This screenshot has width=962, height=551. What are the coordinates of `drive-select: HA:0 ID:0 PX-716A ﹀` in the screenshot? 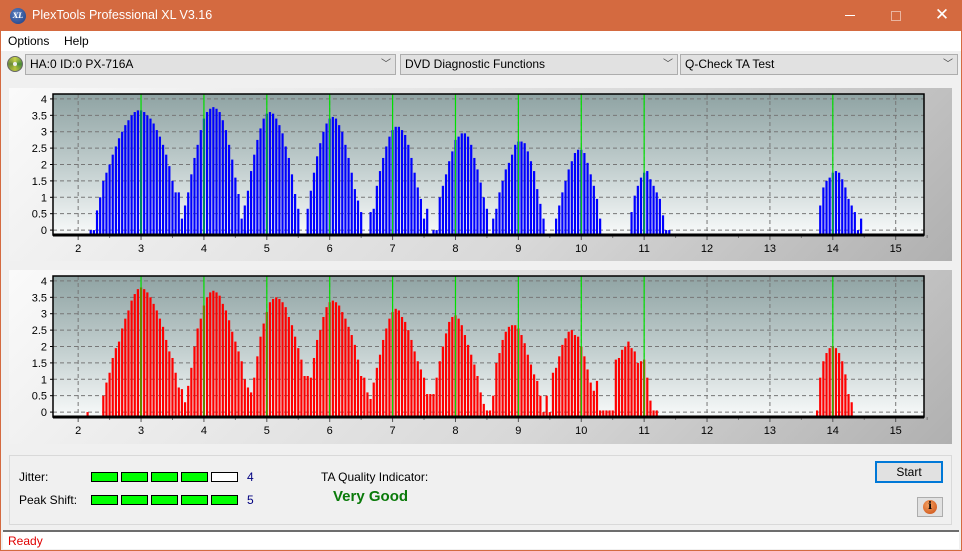 It's located at (210, 64).